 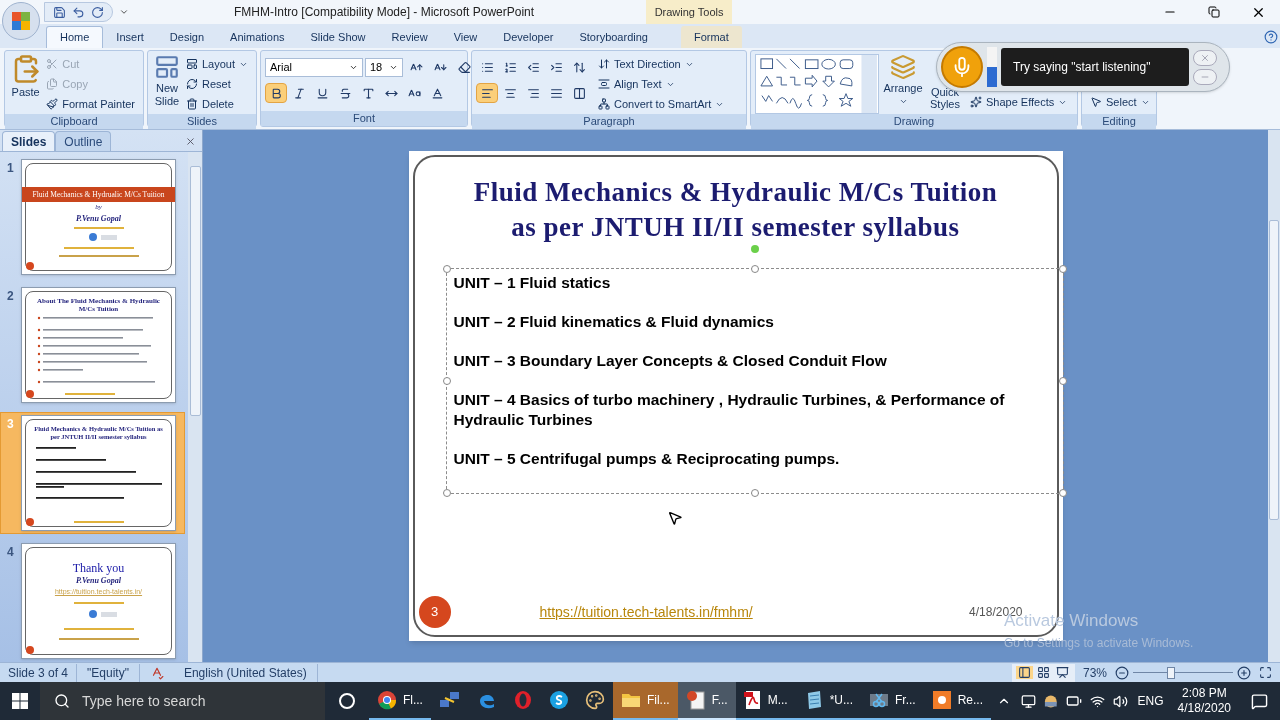 I want to click on layout-button: Layout, so click(x=216, y=64).